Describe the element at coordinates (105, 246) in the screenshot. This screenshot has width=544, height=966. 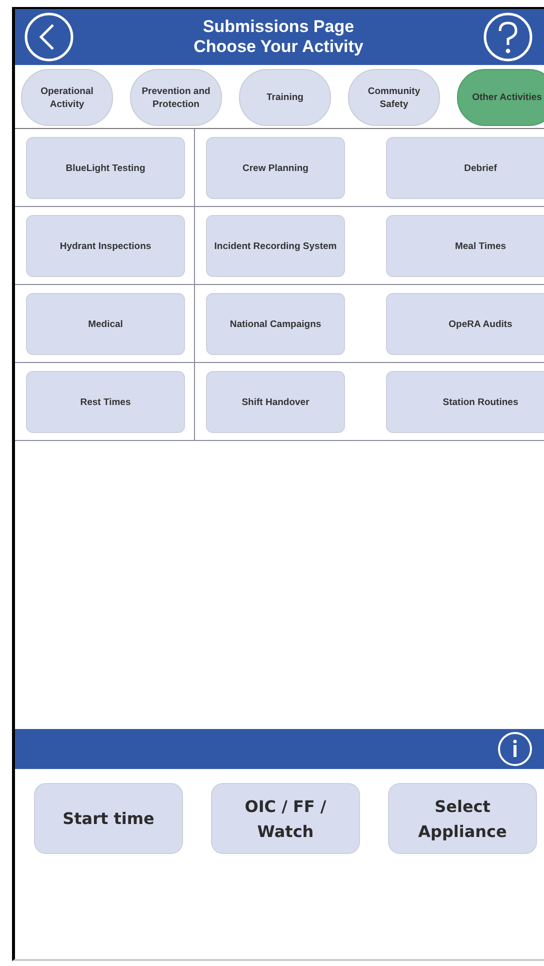
I see `activity-button: Hydrant Inspections` at that location.